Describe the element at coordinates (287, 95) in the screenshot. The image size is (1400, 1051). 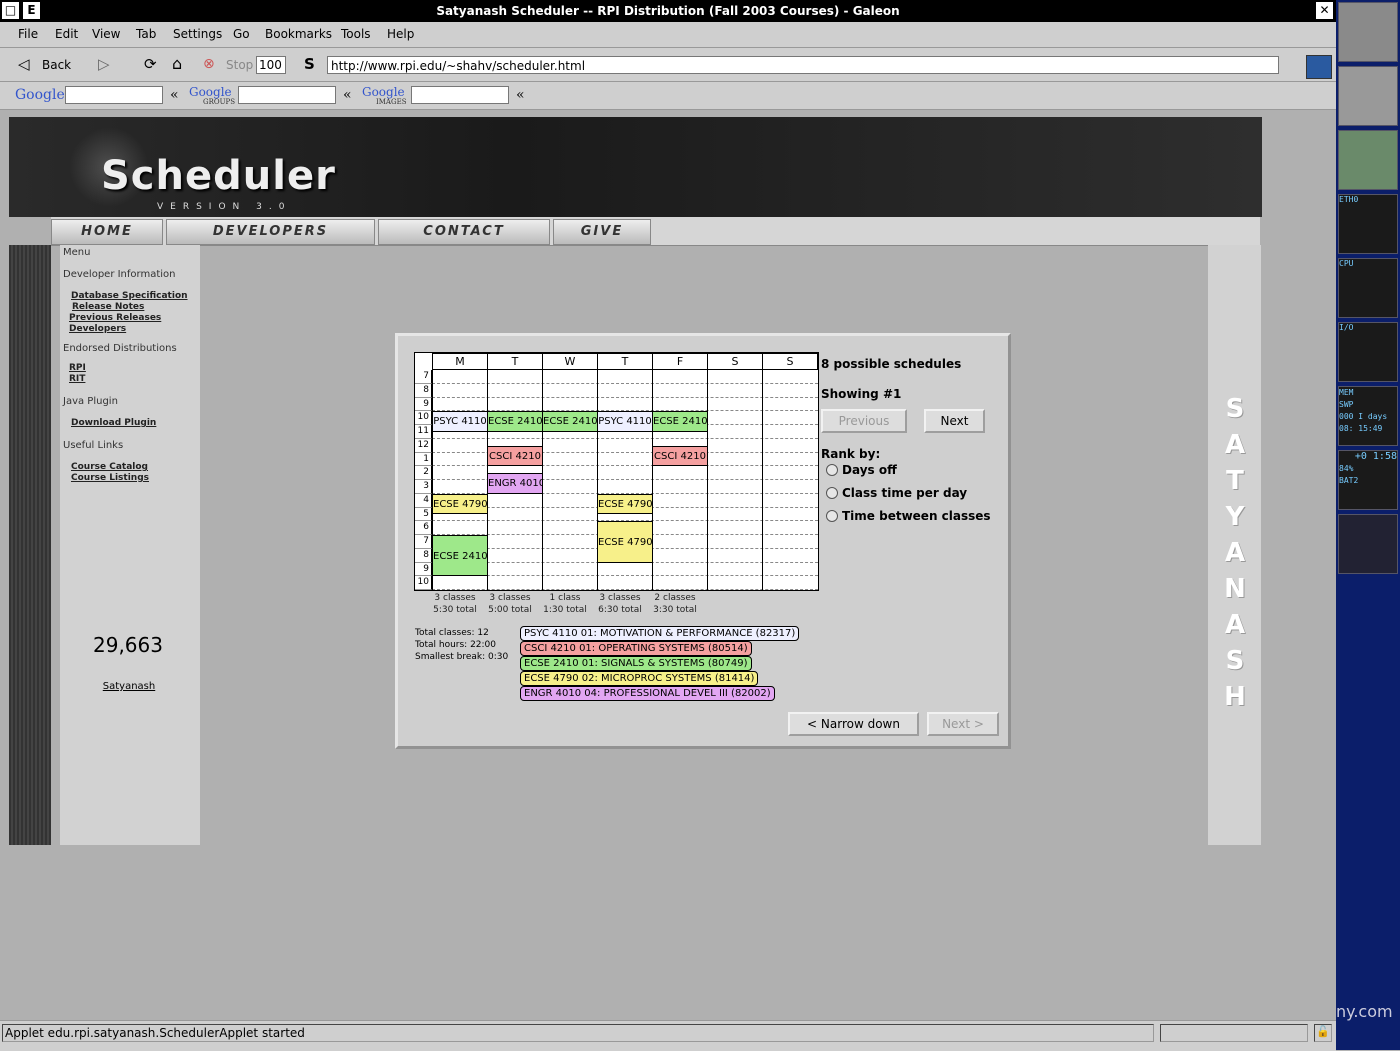
I see `google-groups-input` at that location.